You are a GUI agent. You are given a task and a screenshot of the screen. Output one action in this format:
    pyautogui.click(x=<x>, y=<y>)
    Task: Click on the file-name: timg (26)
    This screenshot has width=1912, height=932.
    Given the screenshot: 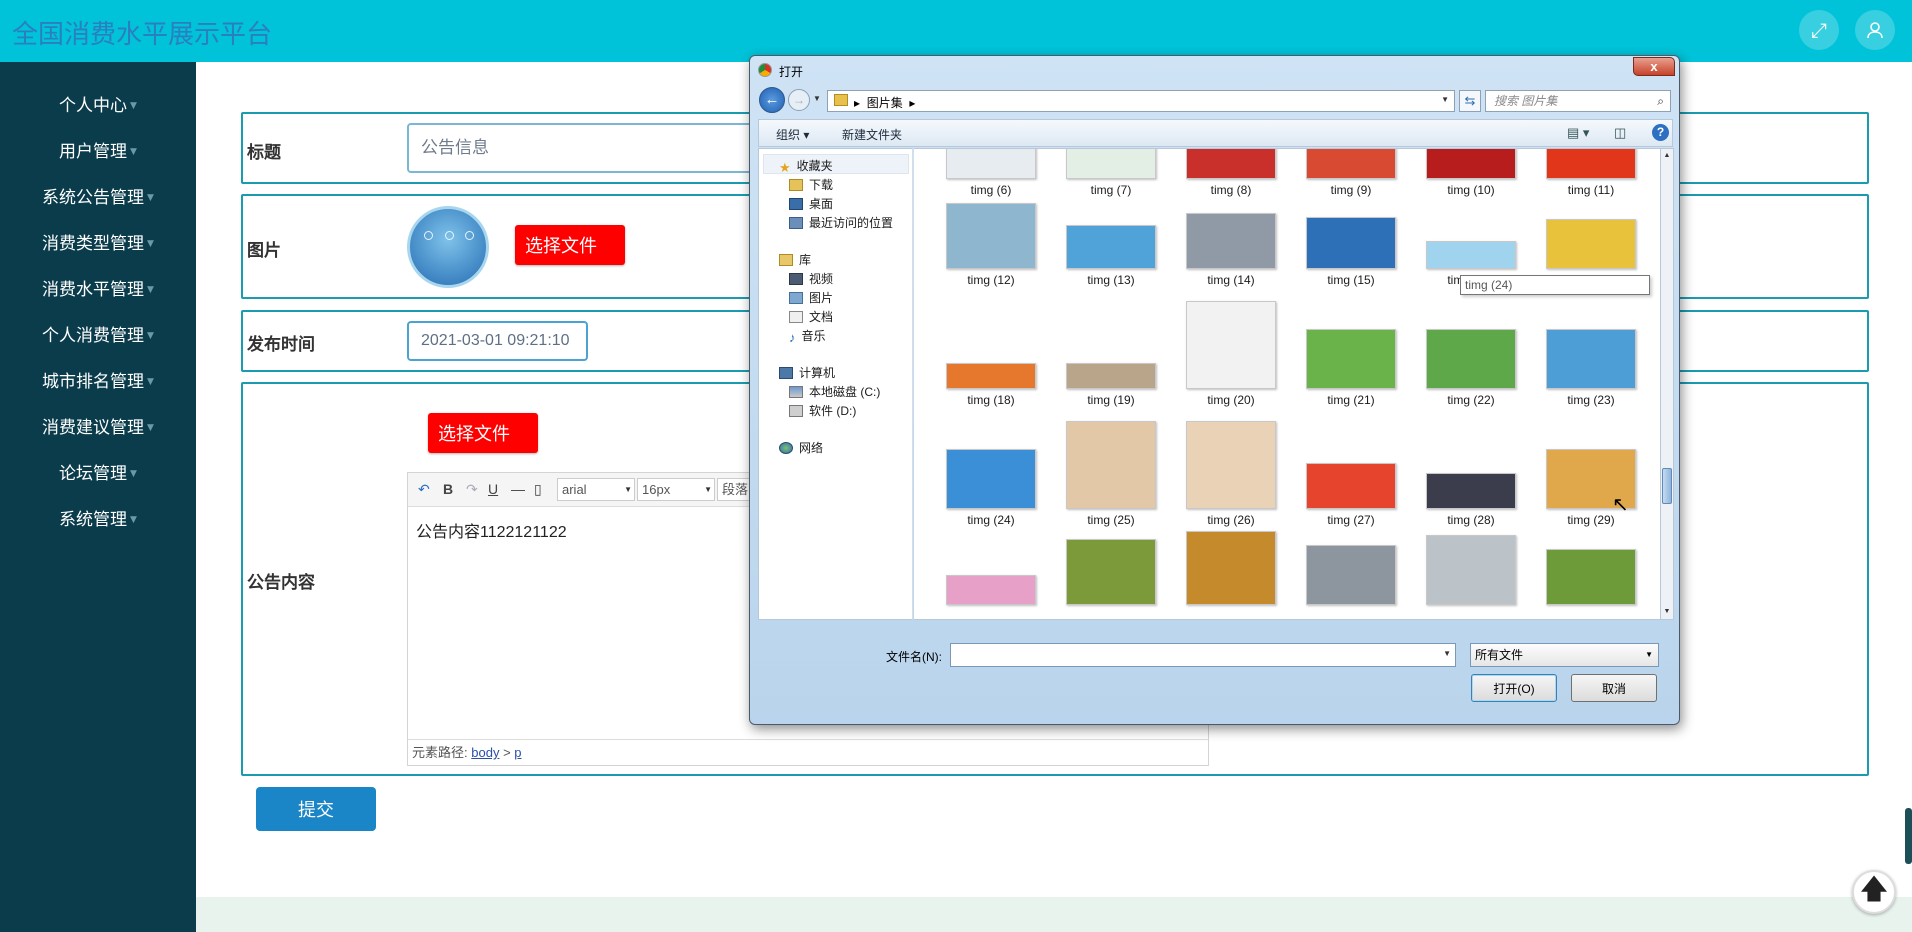 What is the action you would take?
    pyautogui.click(x=1231, y=520)
    